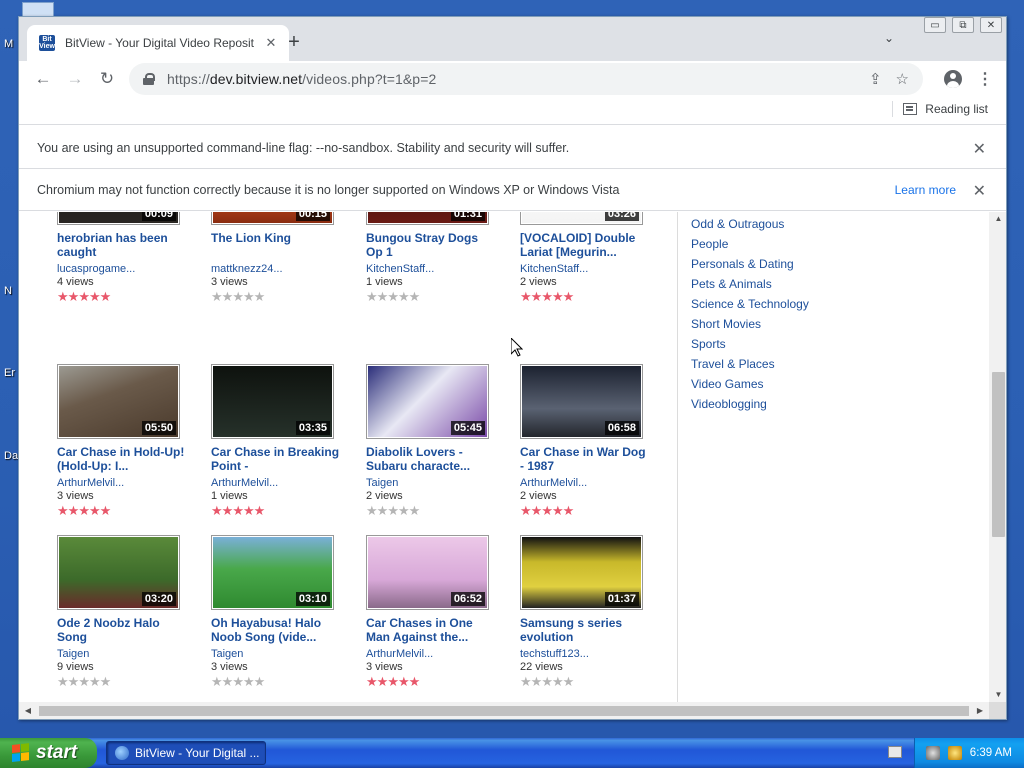  I want to click on new-tab-icon: +, so click(294, 42).